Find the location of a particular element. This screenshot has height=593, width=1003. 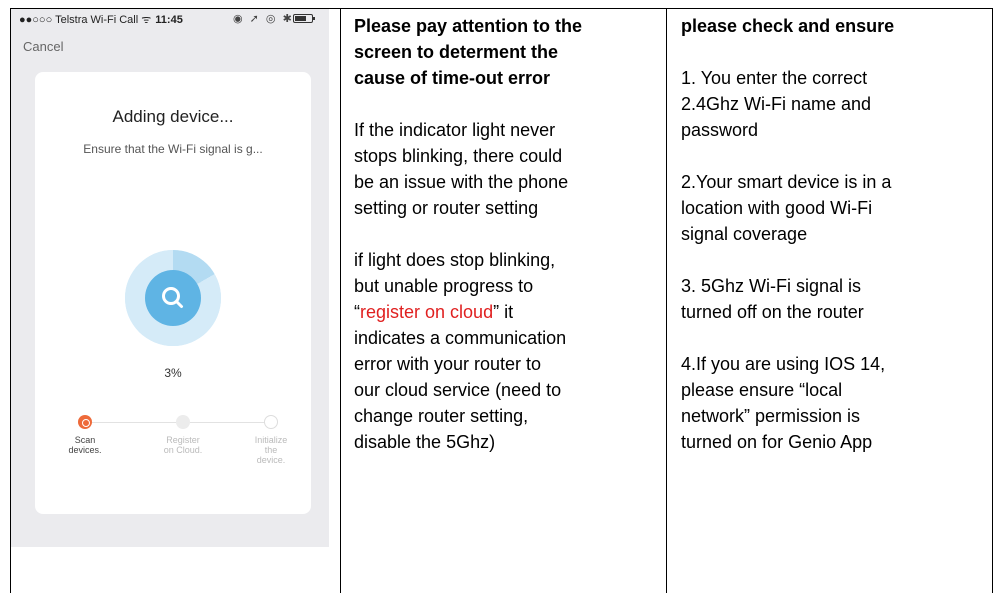

step-register-icon is located at coordinates (183, 422).